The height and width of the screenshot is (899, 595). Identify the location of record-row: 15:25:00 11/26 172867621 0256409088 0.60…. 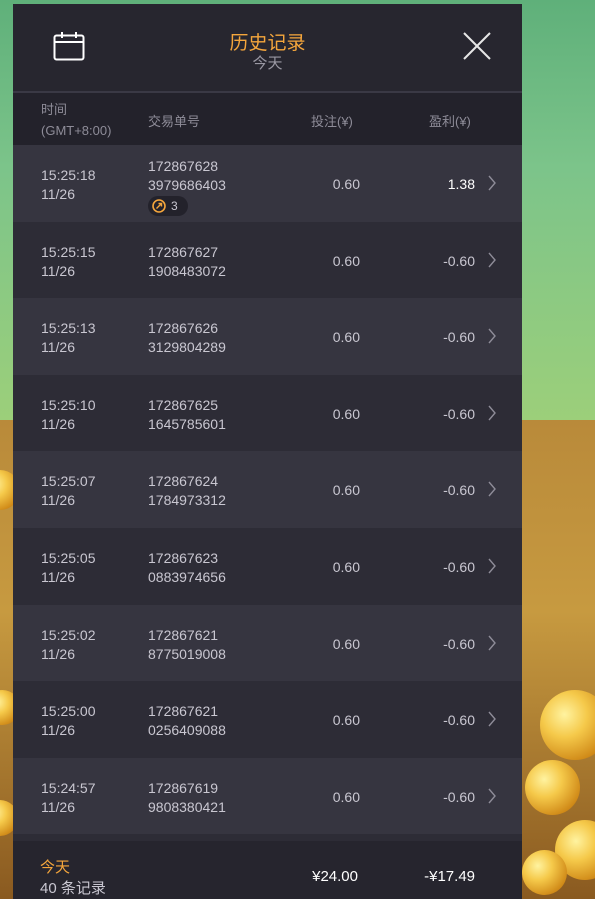
(267, 719).